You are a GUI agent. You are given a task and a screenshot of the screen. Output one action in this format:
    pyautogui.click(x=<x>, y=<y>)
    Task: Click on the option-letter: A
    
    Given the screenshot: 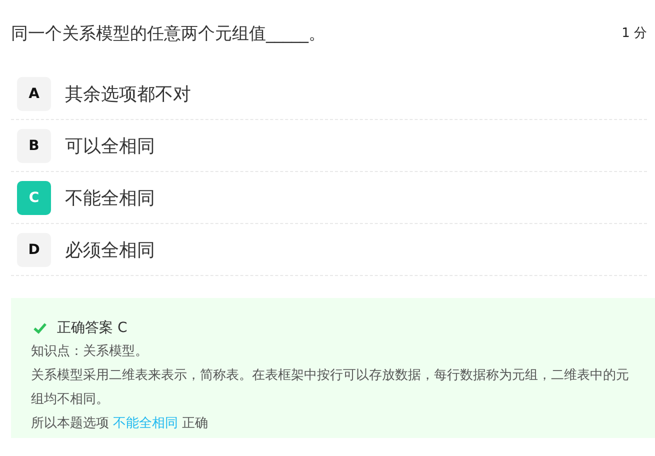 What is the action you would take?
    pyautogui.click(x=34, y=93)
    